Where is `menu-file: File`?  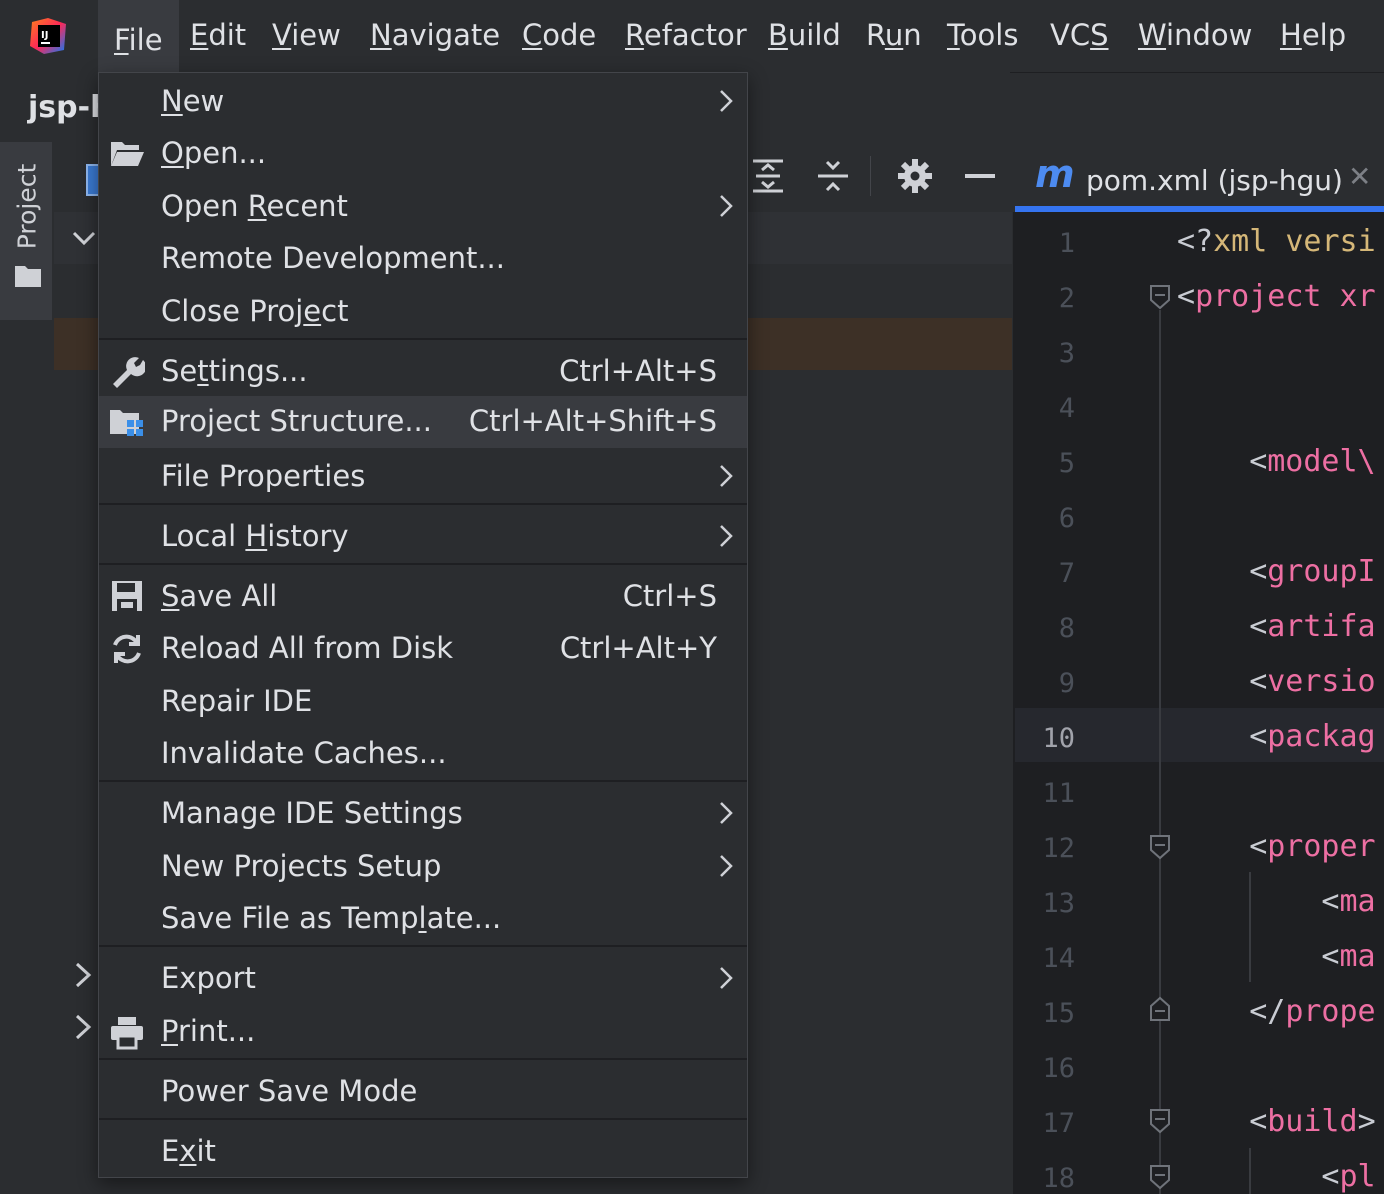 menu-file: File is located at coordinates (138, 36).